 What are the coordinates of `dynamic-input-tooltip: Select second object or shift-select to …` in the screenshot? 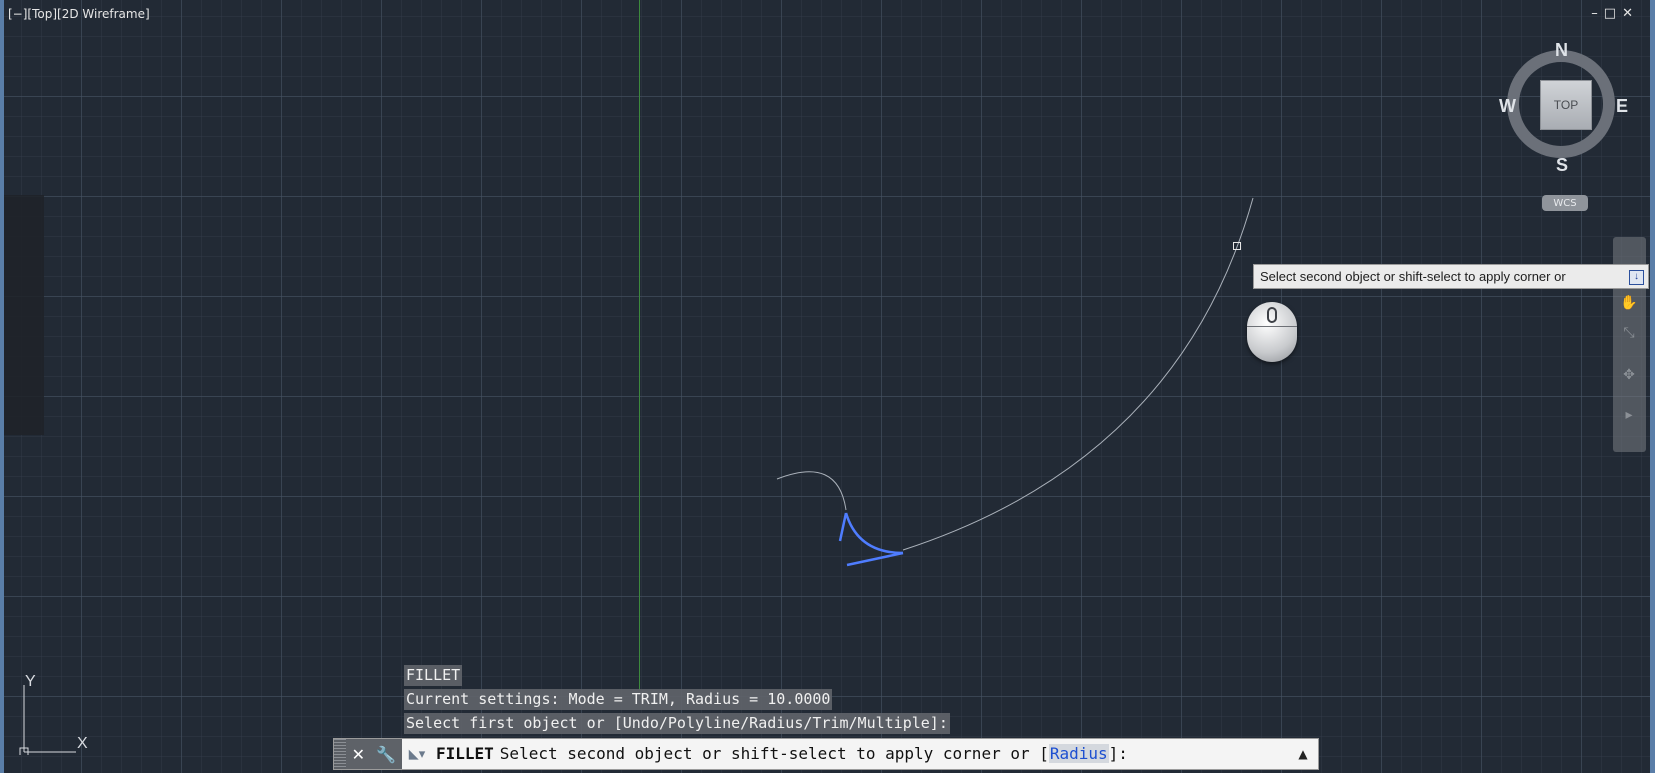 It's located at (1451, 276).